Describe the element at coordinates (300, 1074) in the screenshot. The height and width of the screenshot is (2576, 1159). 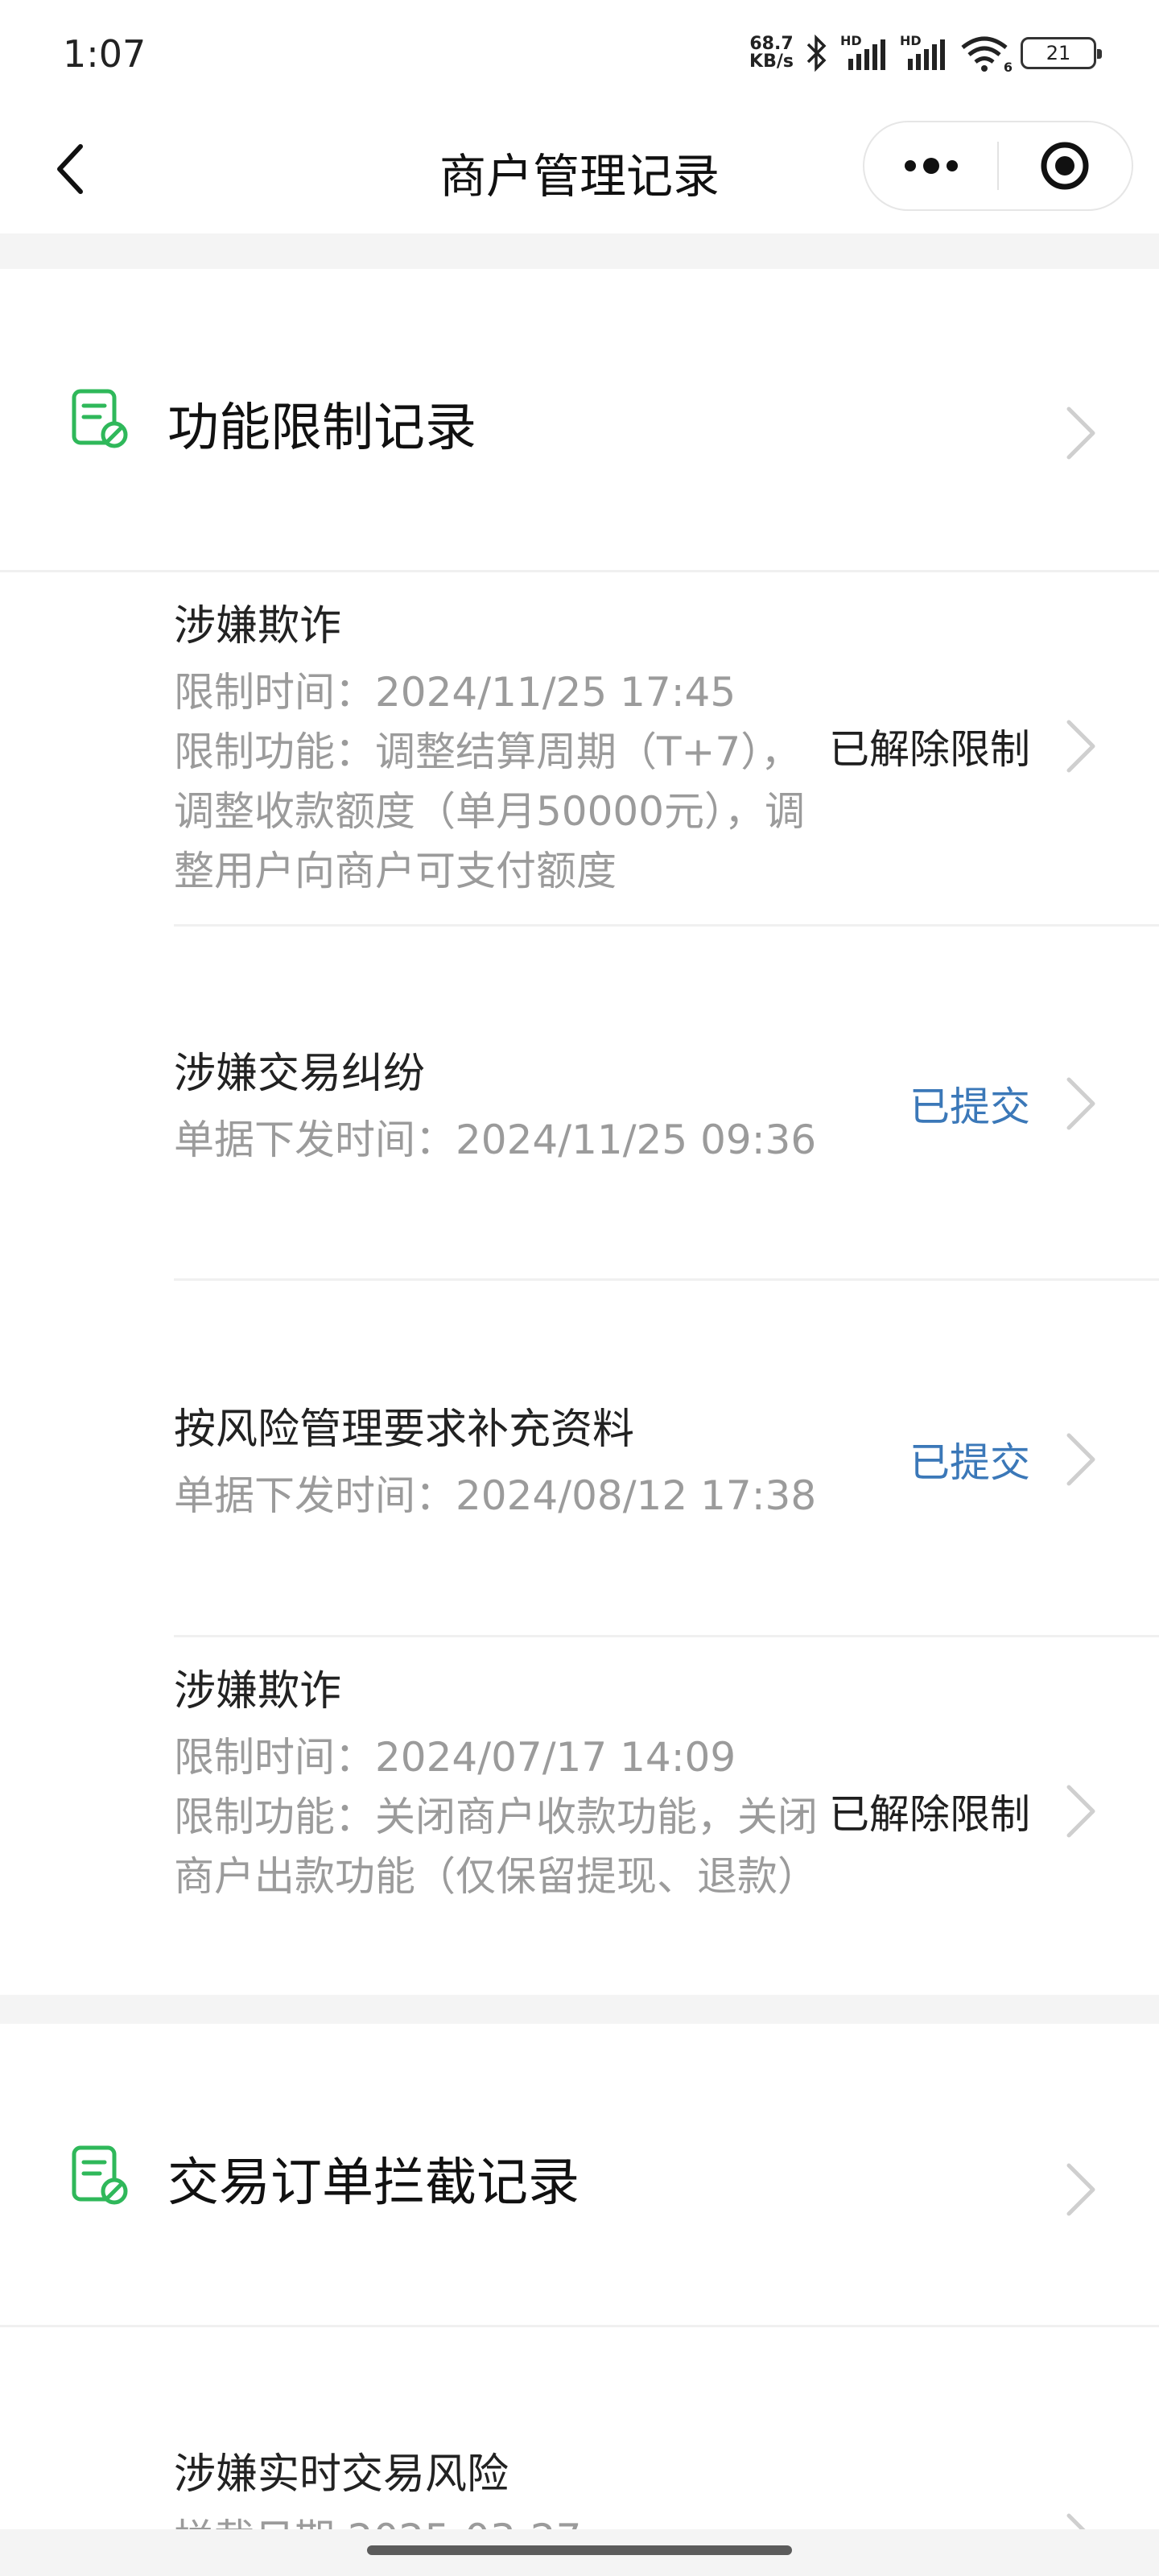
I see `record-title: 涉嫌交易纠纷` at that location.